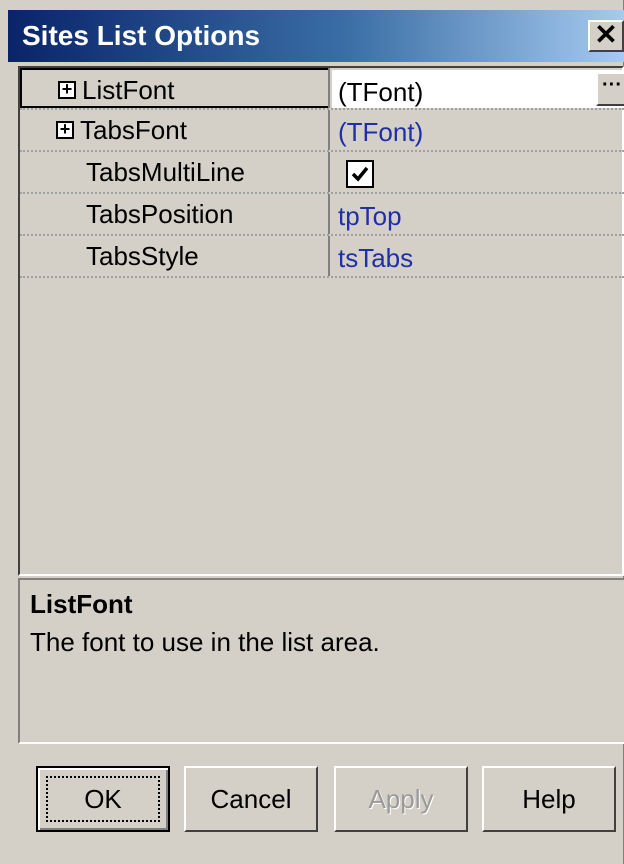 The height and width of the screenshot is (864, 624). I want to click on property-row-tabsposition: TabsPosition tpTop, so click(322, 215).